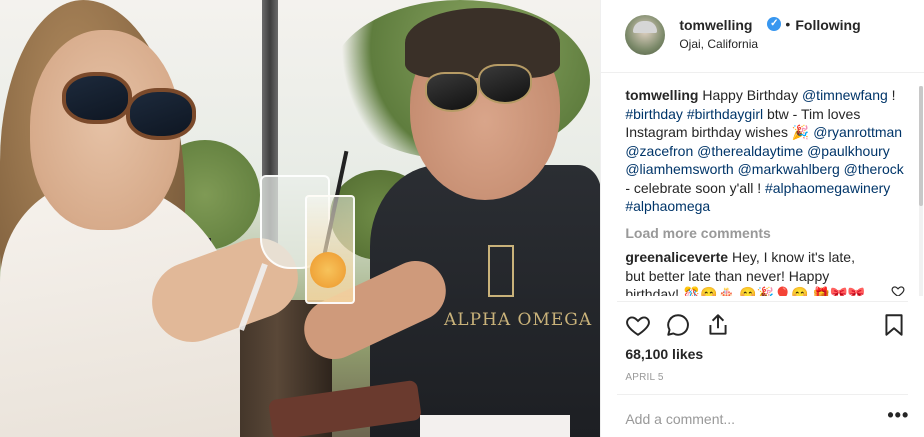 The width and height of the screenshot is (924, 437). Describe the element at coordinates (857, 132) in the screenshot. I see `mention-link: @ryanrottman` at that location.